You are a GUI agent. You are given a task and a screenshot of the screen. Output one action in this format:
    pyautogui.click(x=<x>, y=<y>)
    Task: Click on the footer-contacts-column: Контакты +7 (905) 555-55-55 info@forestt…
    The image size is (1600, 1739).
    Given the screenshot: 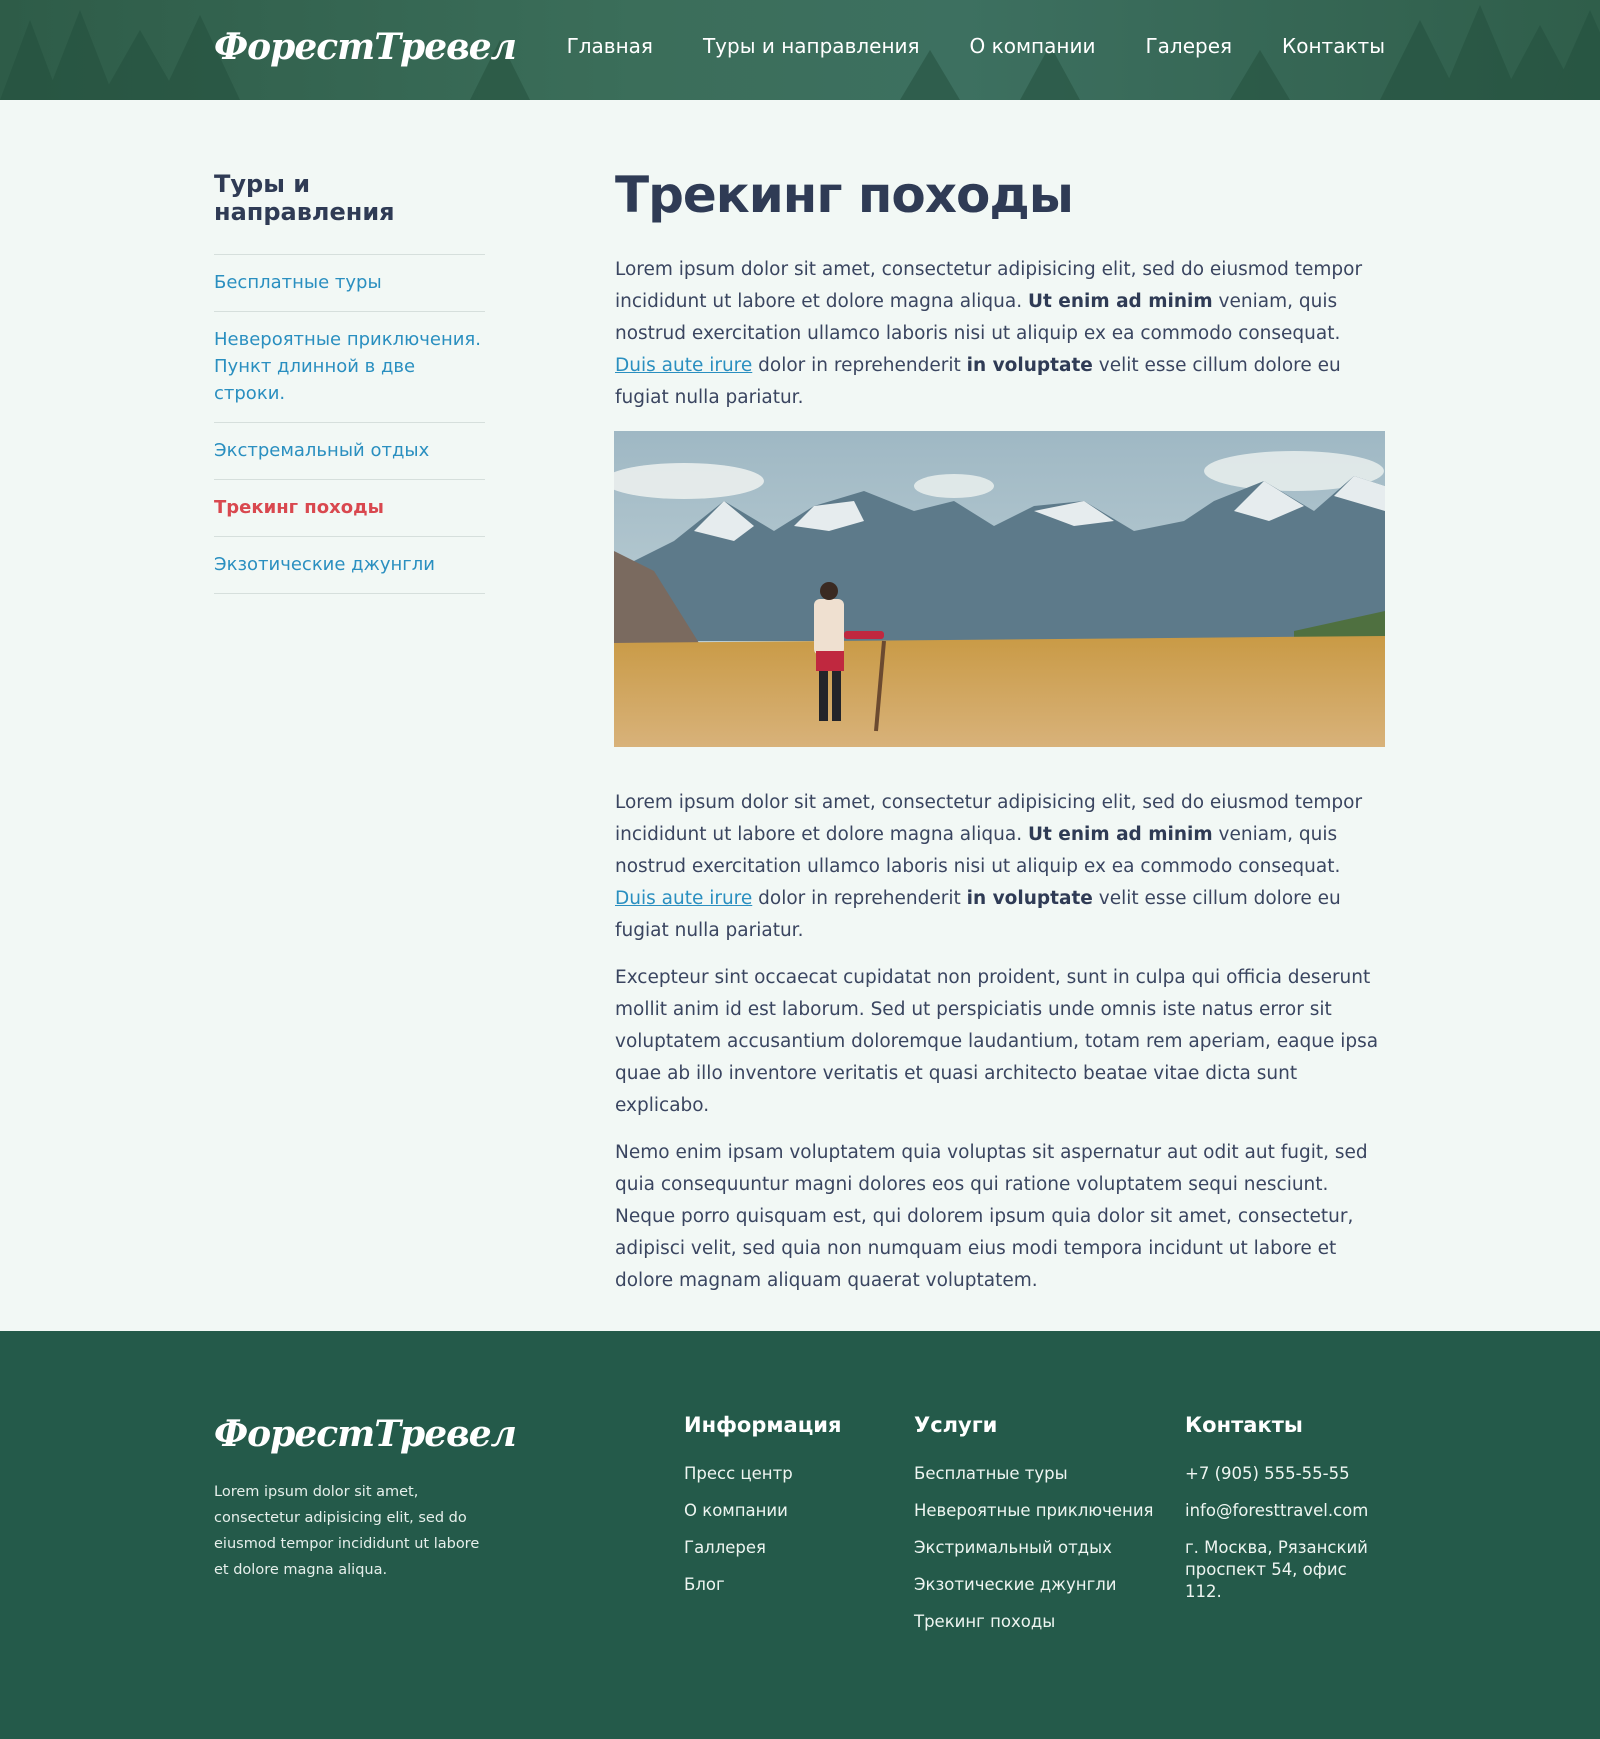 What is the action you would take?
    pyautogui.click(x=1285, y=1515)
    